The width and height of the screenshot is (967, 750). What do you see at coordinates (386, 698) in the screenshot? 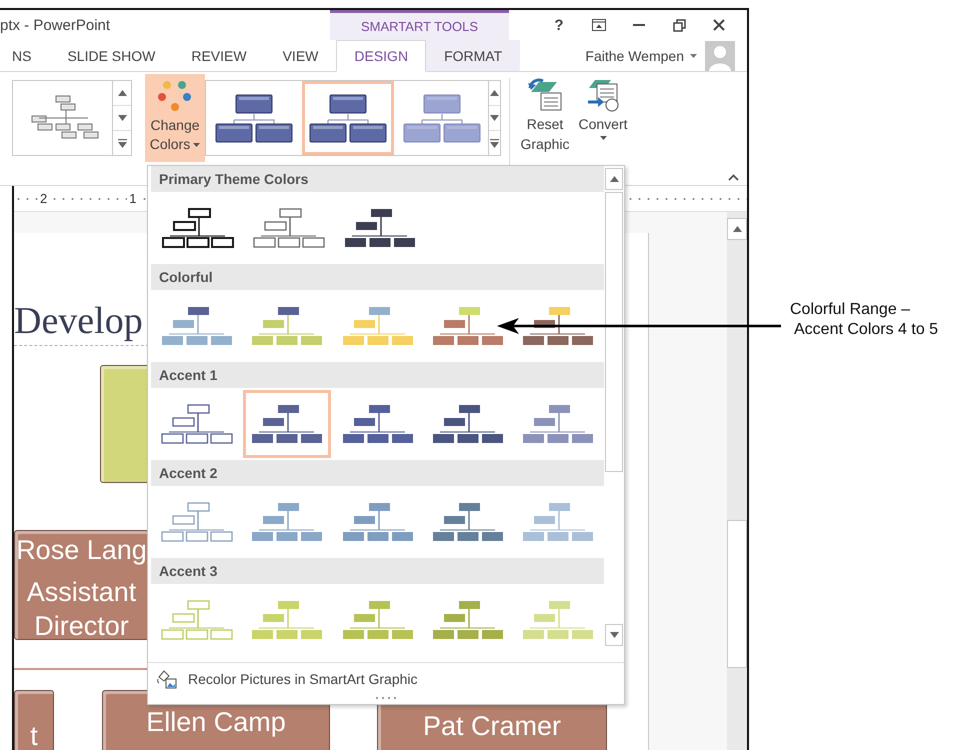
I see `resize-grip-icon` at bounding box center [386, 698].